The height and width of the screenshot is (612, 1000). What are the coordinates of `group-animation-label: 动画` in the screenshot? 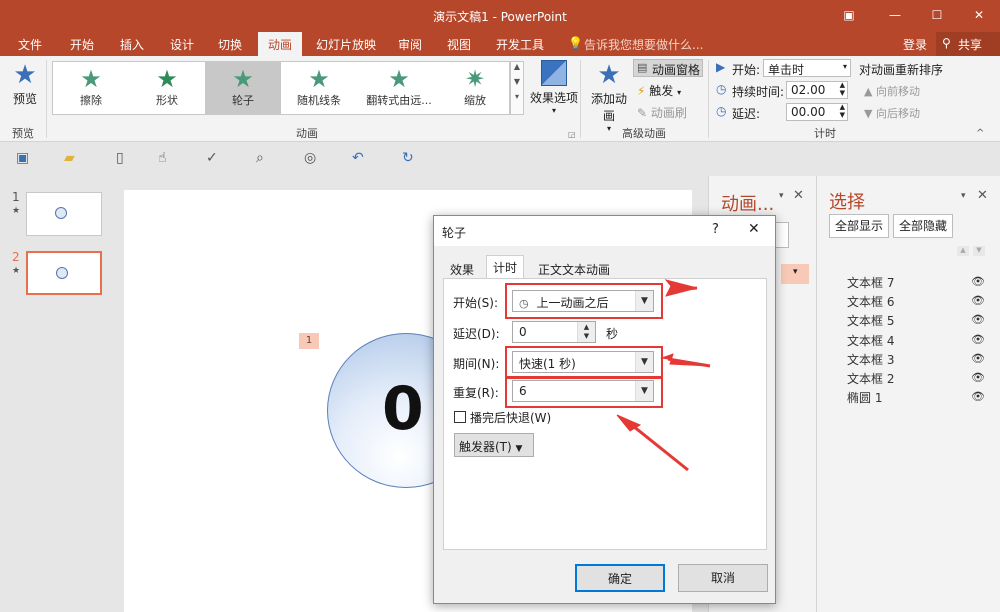 It's located at (307, 133).